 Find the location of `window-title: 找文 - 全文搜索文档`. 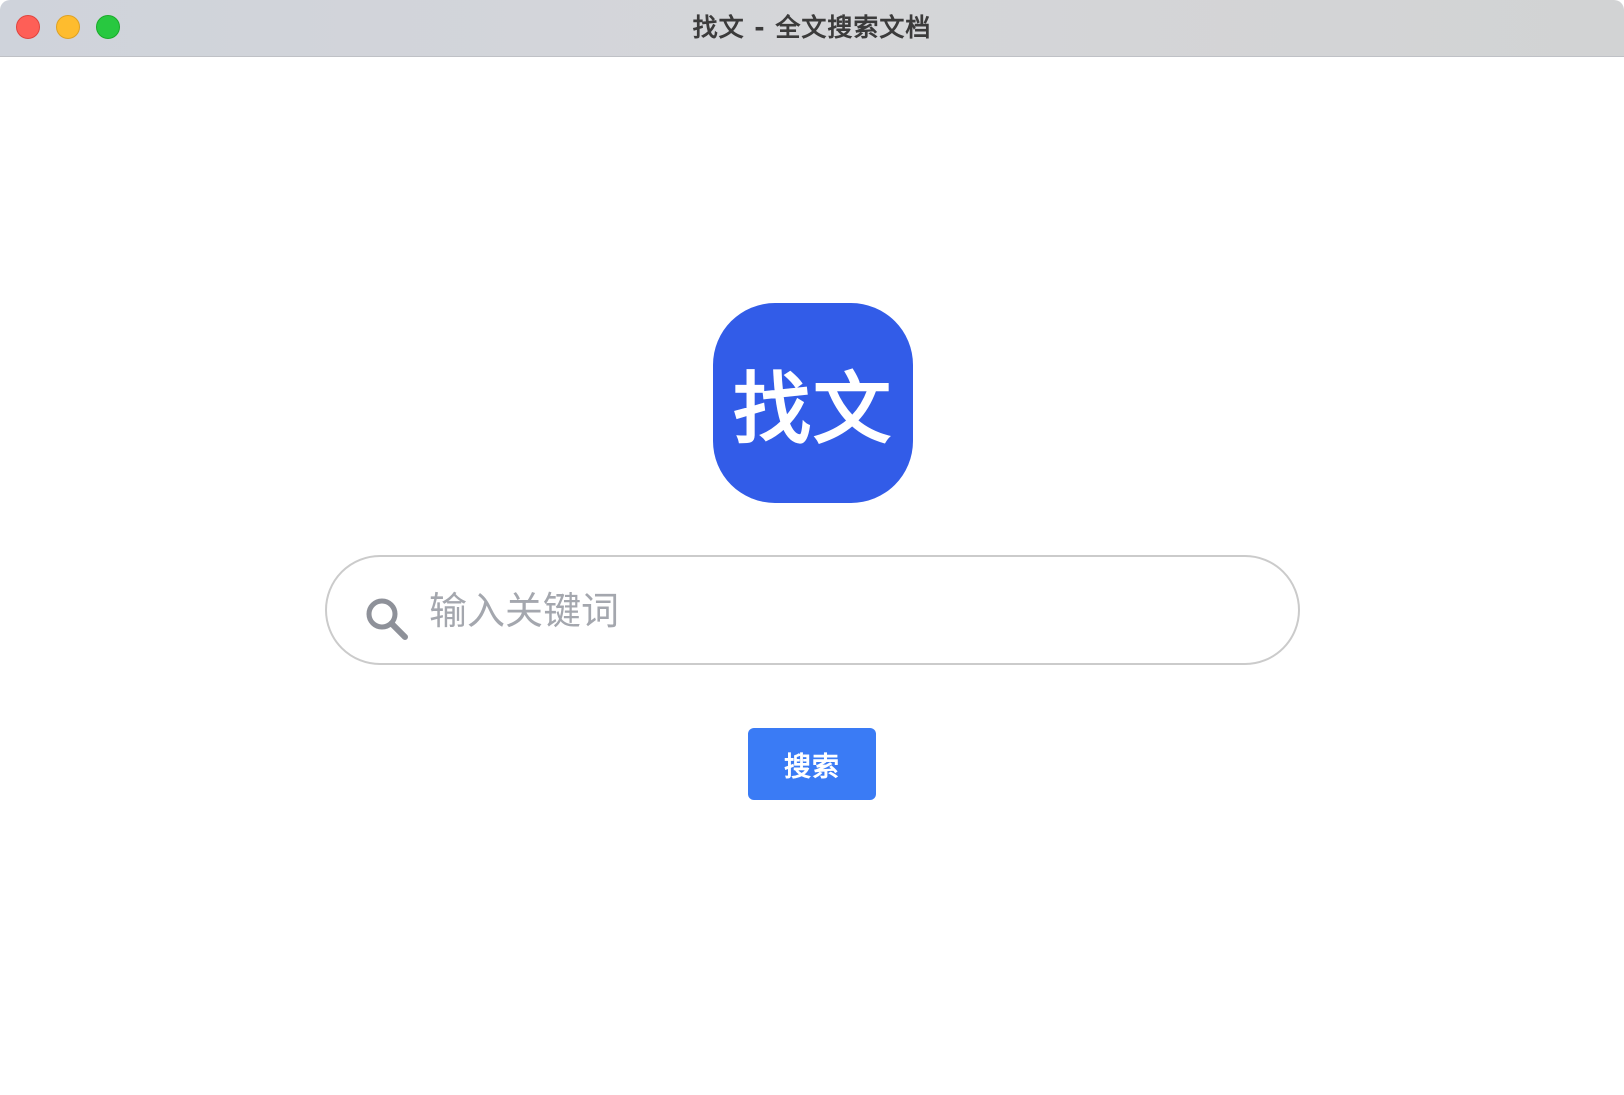

window-title: 找文 - 全文搜索文档 is located at coordinates (812, 27).